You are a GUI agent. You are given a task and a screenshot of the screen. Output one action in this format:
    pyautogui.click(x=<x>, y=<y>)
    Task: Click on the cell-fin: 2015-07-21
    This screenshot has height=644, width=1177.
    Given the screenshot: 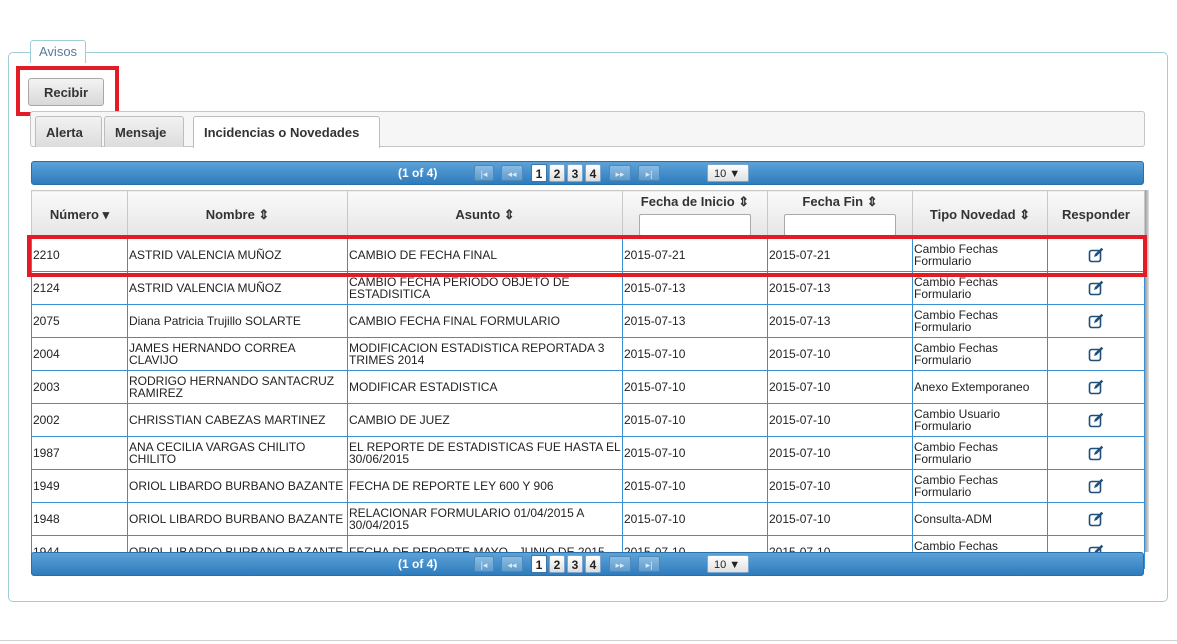 What is the action you would take?
    pyautogui.click(x=840, y=255)
    